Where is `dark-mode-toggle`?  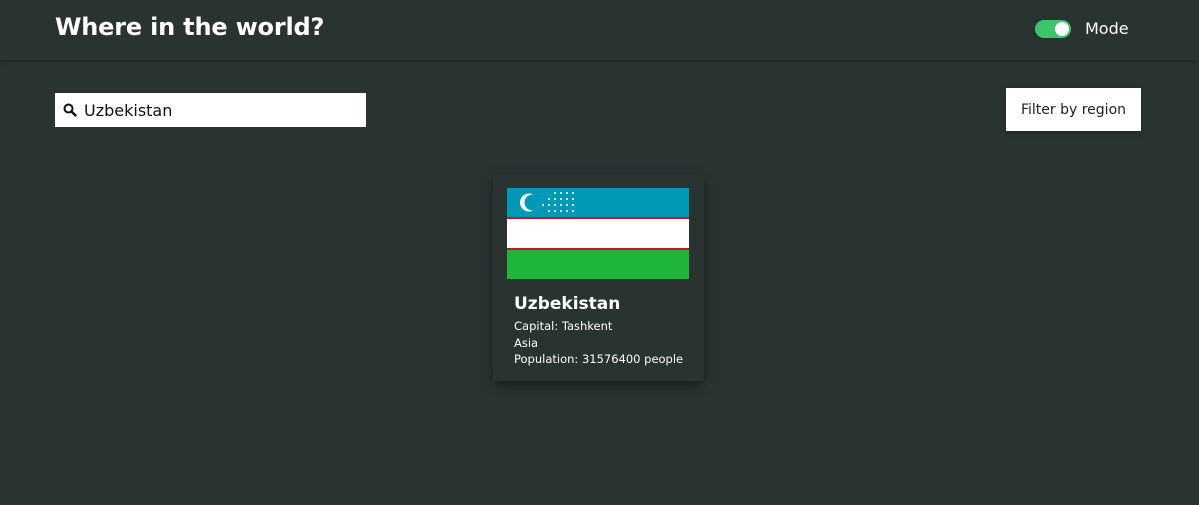
dark-mode-toggle is located at coordinates (1053, 29).